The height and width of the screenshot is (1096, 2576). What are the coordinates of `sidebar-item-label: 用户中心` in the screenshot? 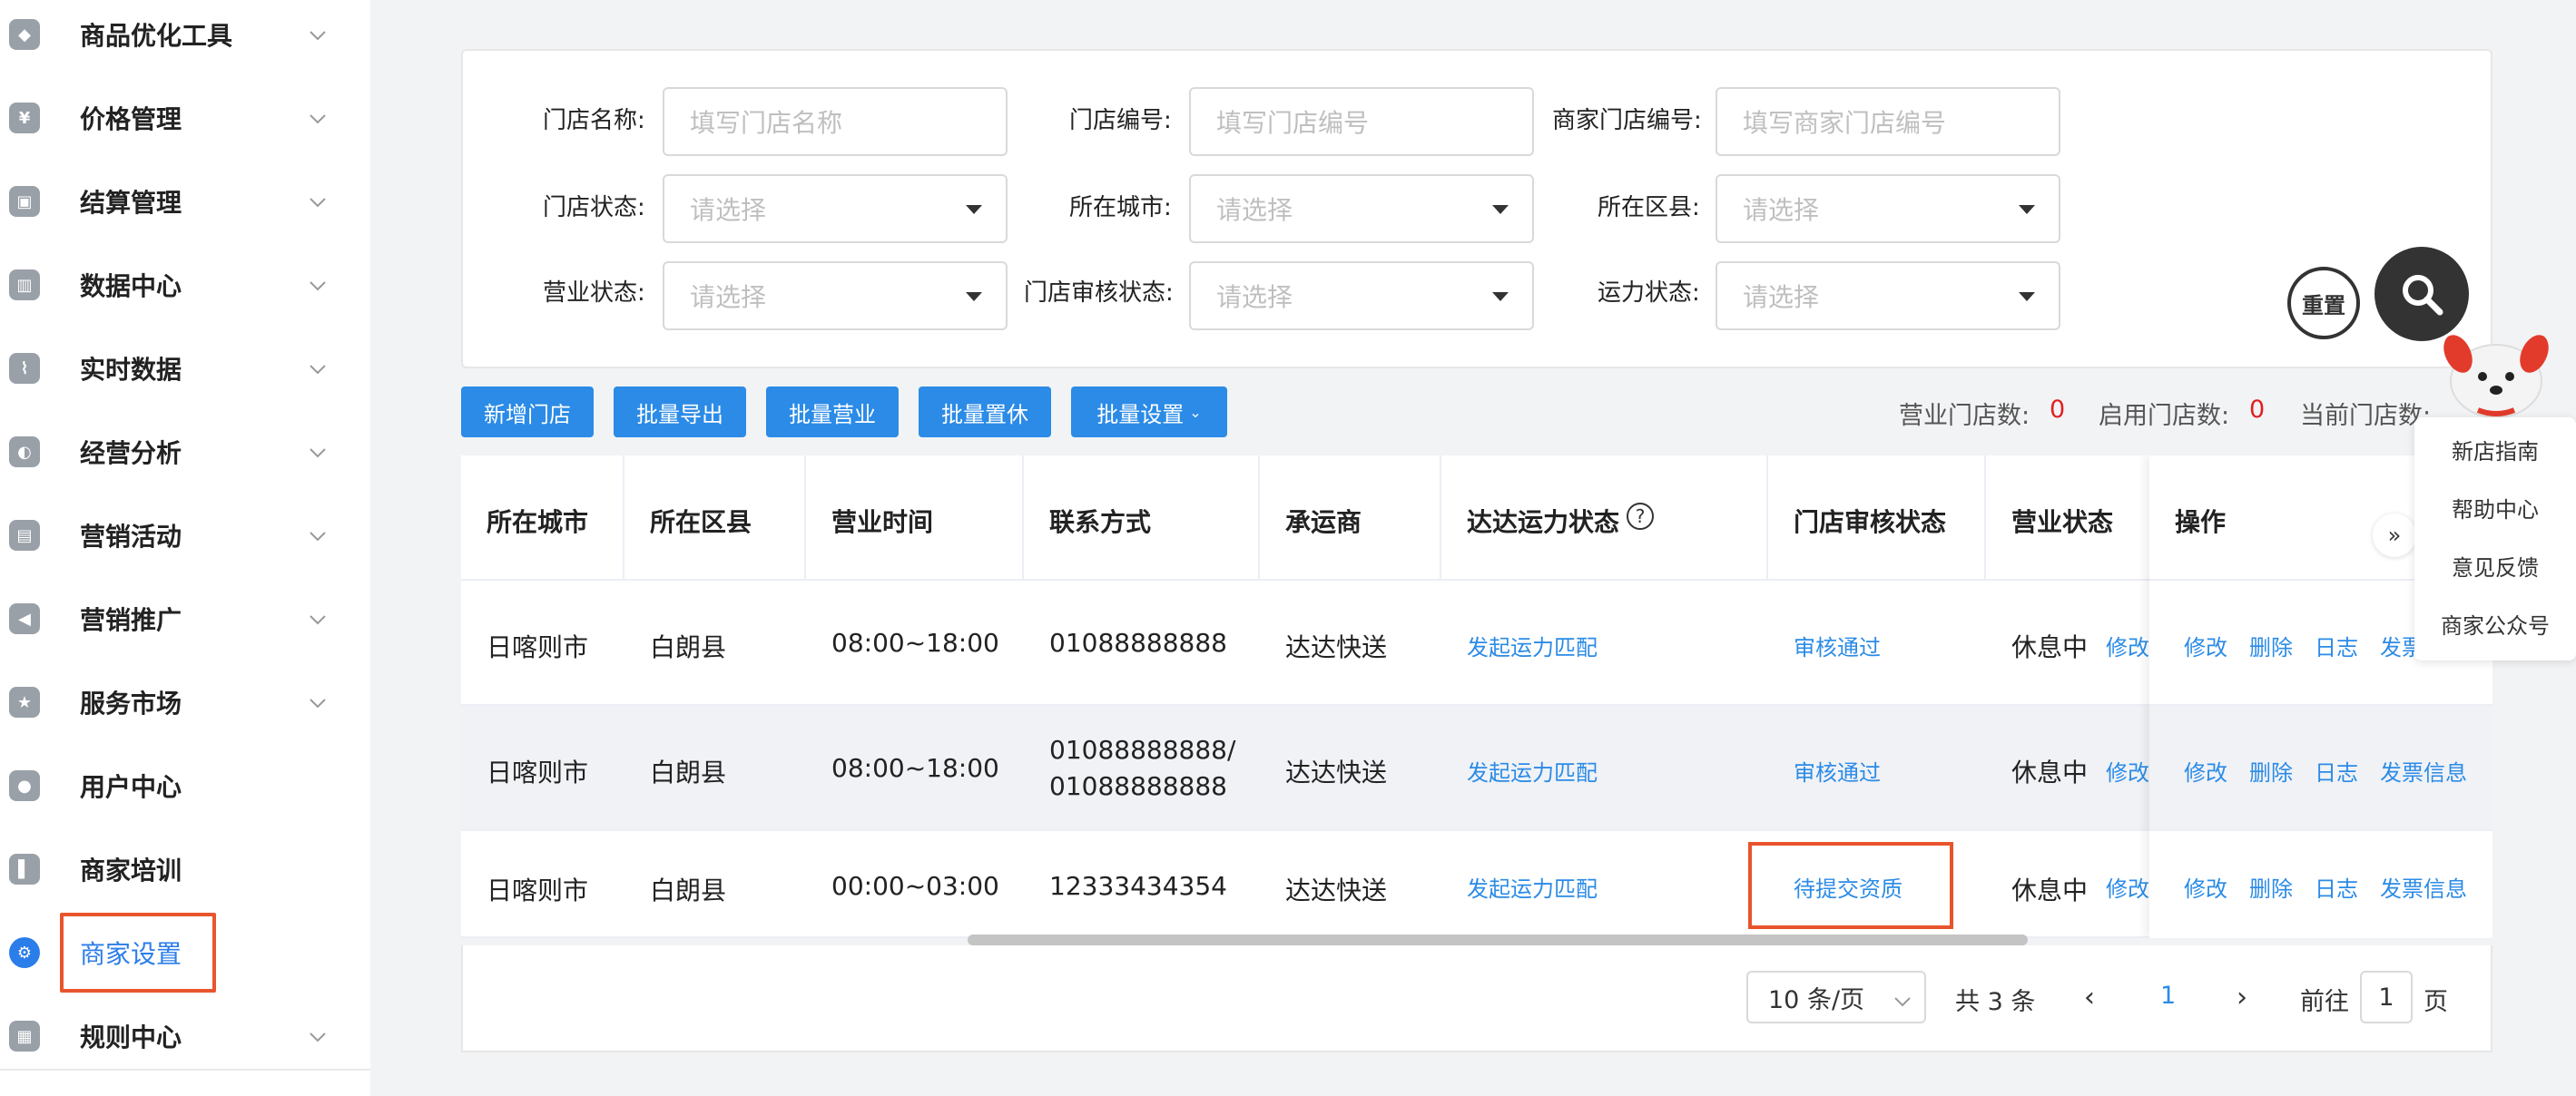 It's located at (131, 787).